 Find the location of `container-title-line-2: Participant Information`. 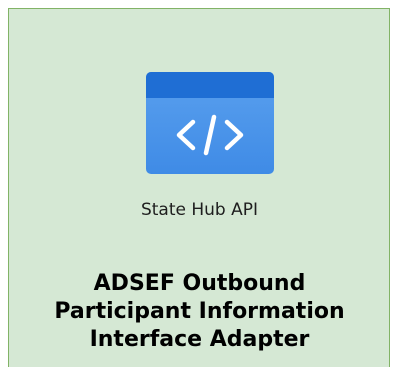

container-title-line-2: Participant Information is located at coordinates (199, 311).